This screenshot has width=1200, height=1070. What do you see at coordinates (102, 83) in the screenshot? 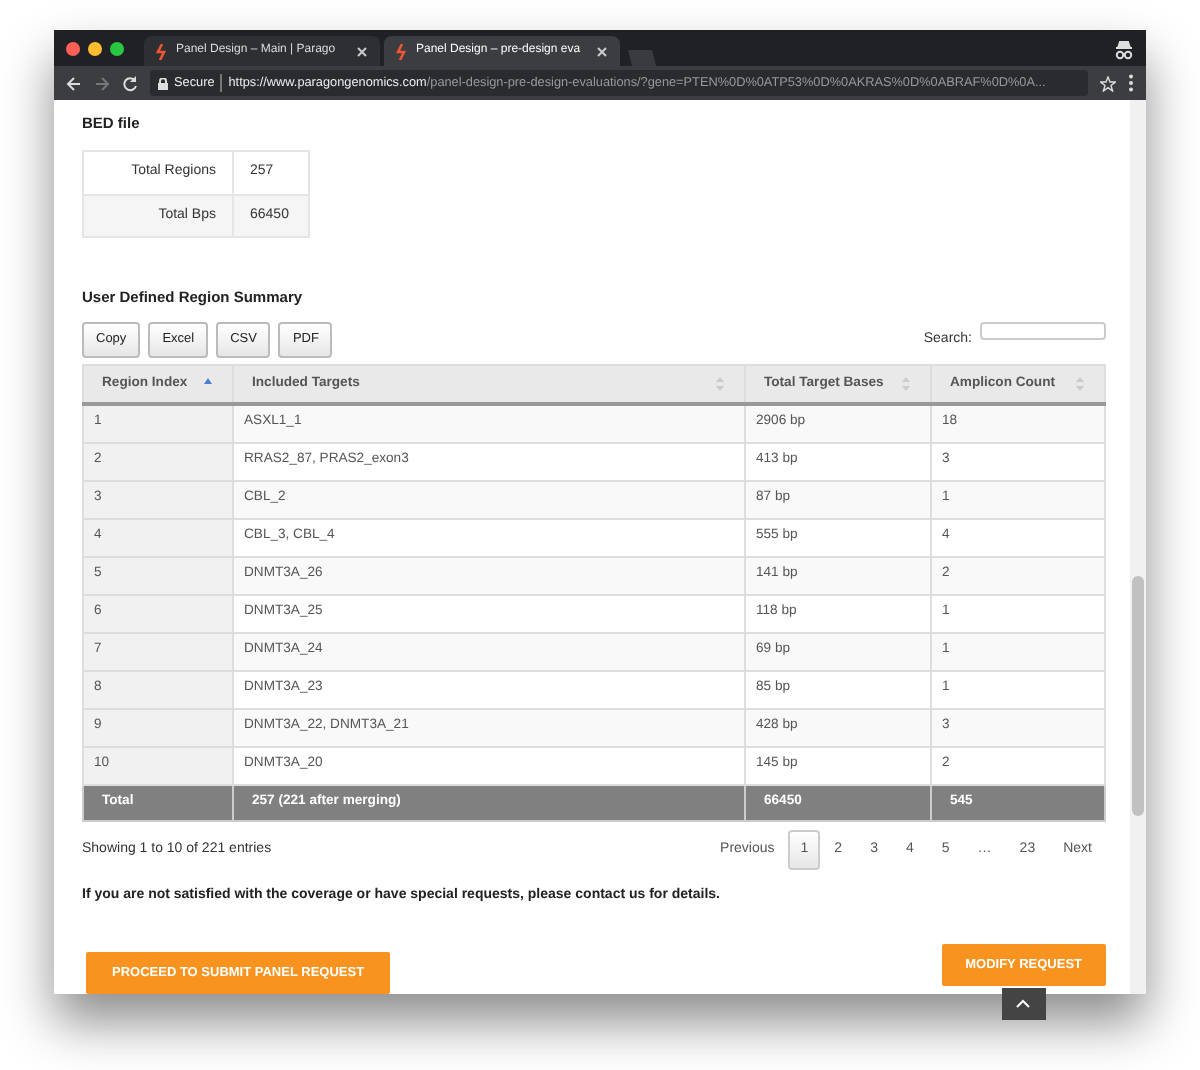
I see `forward-icon` at bounding box center [102, 83].